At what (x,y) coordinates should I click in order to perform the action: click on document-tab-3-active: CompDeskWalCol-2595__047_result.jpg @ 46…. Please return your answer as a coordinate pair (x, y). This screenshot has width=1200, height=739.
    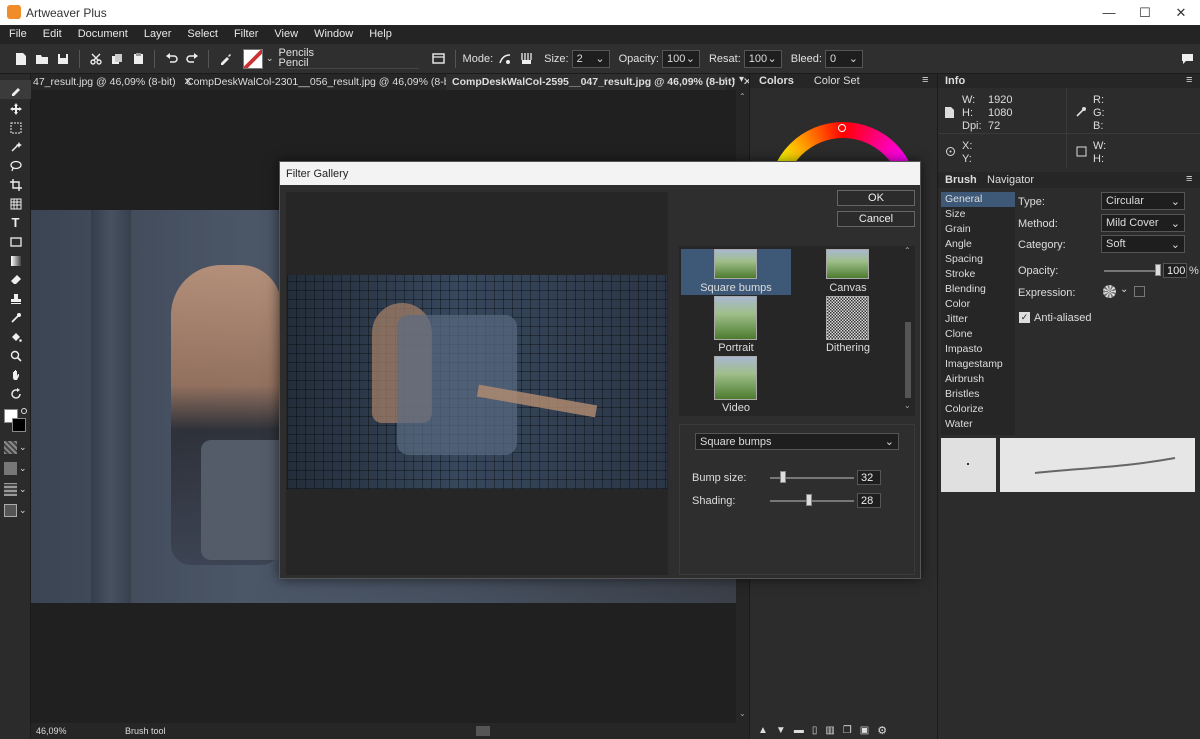
    Looking at the image, I should click on (599, 82).